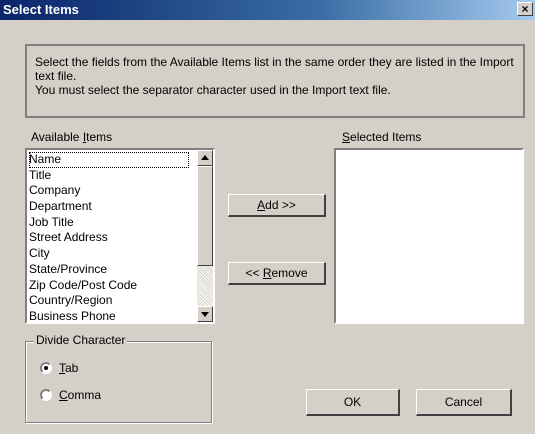 This screenshot has height=434, width=535. I want to click on available-item: Country/Region, so click(112, 301).